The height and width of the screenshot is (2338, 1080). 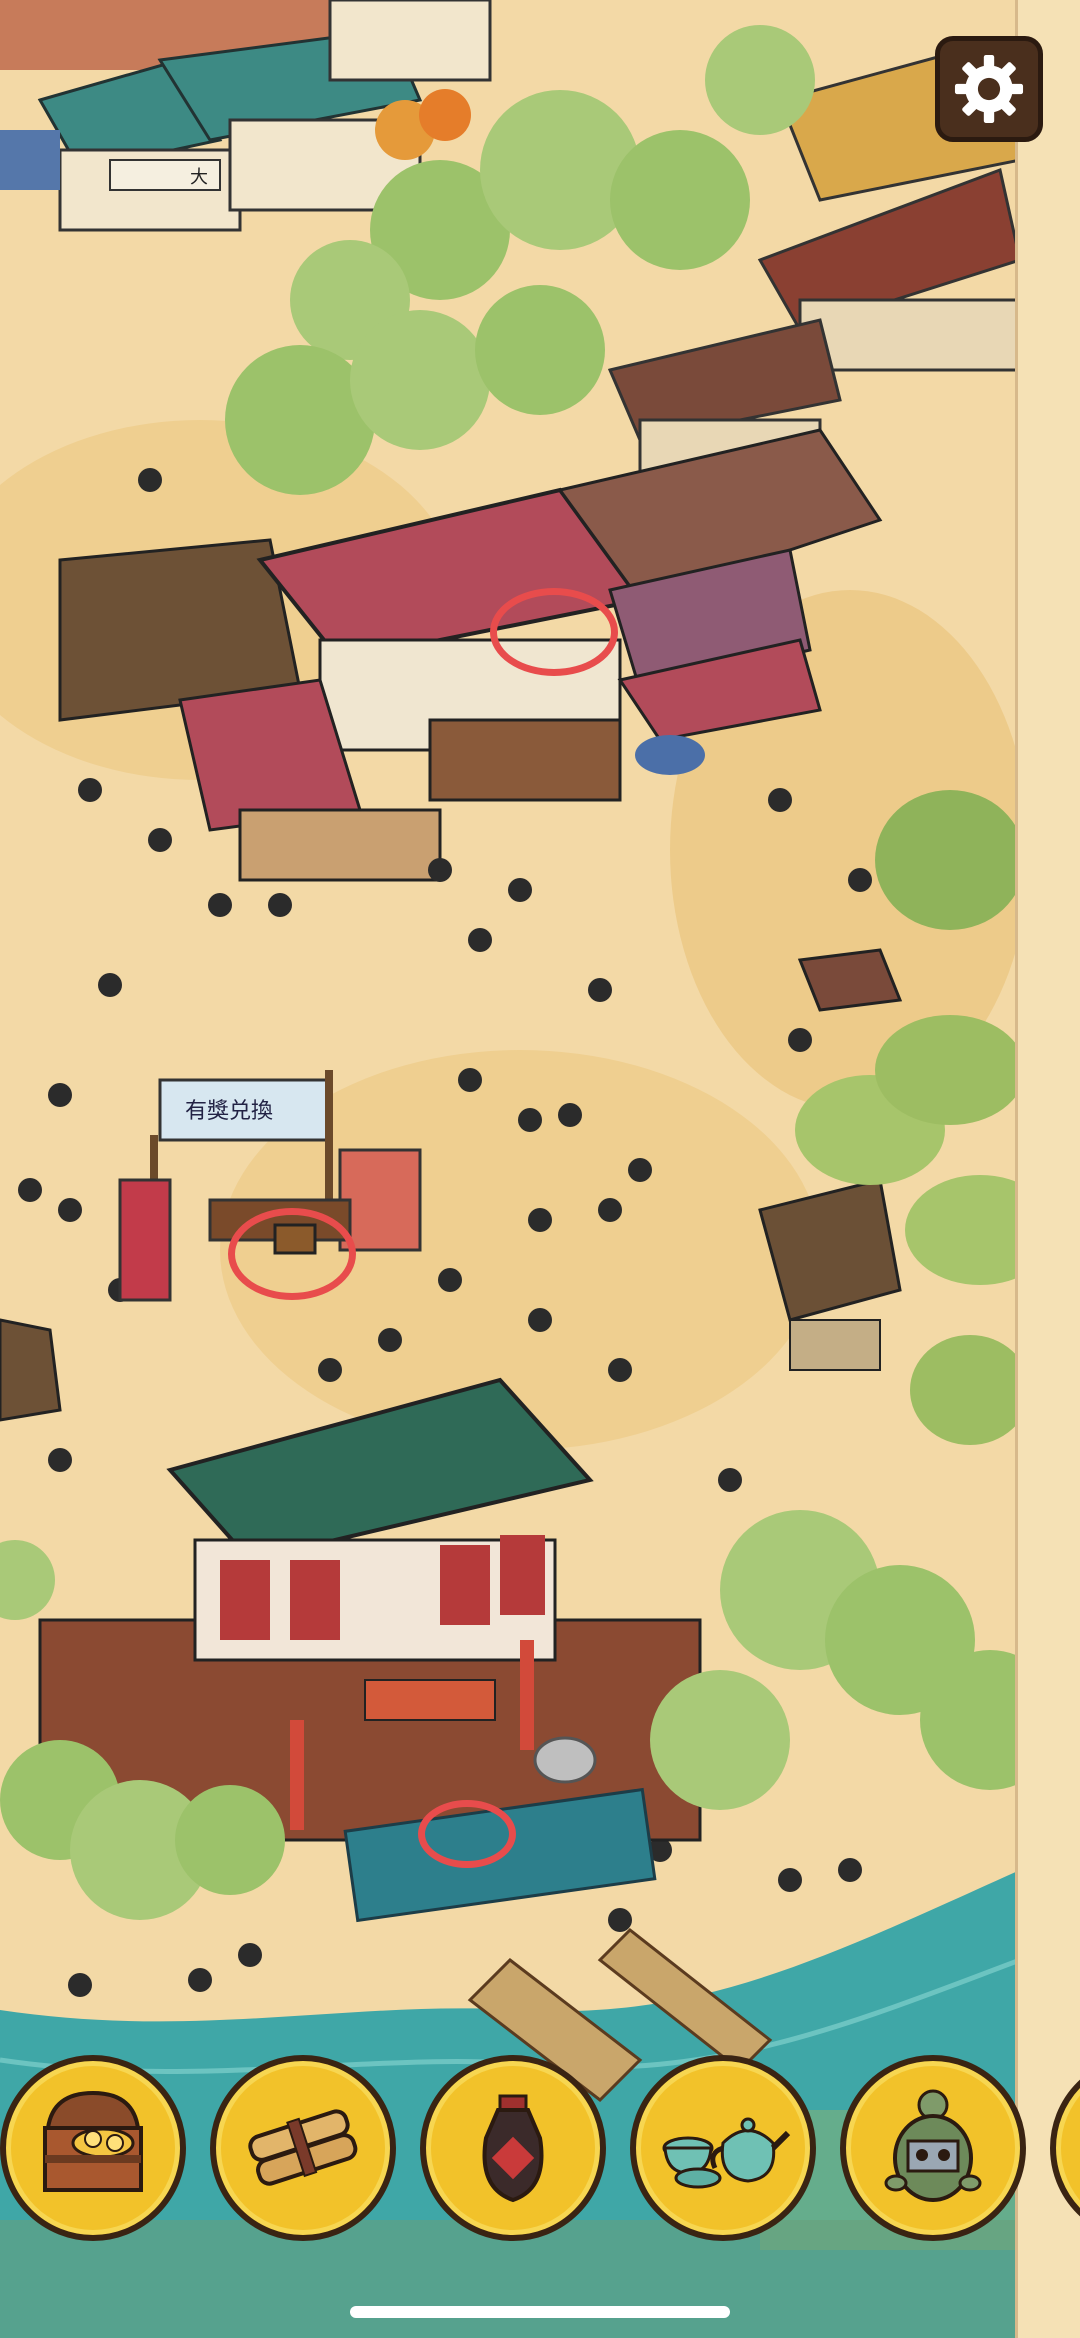 I want to click on settings-button, so click(x=989, y=89).